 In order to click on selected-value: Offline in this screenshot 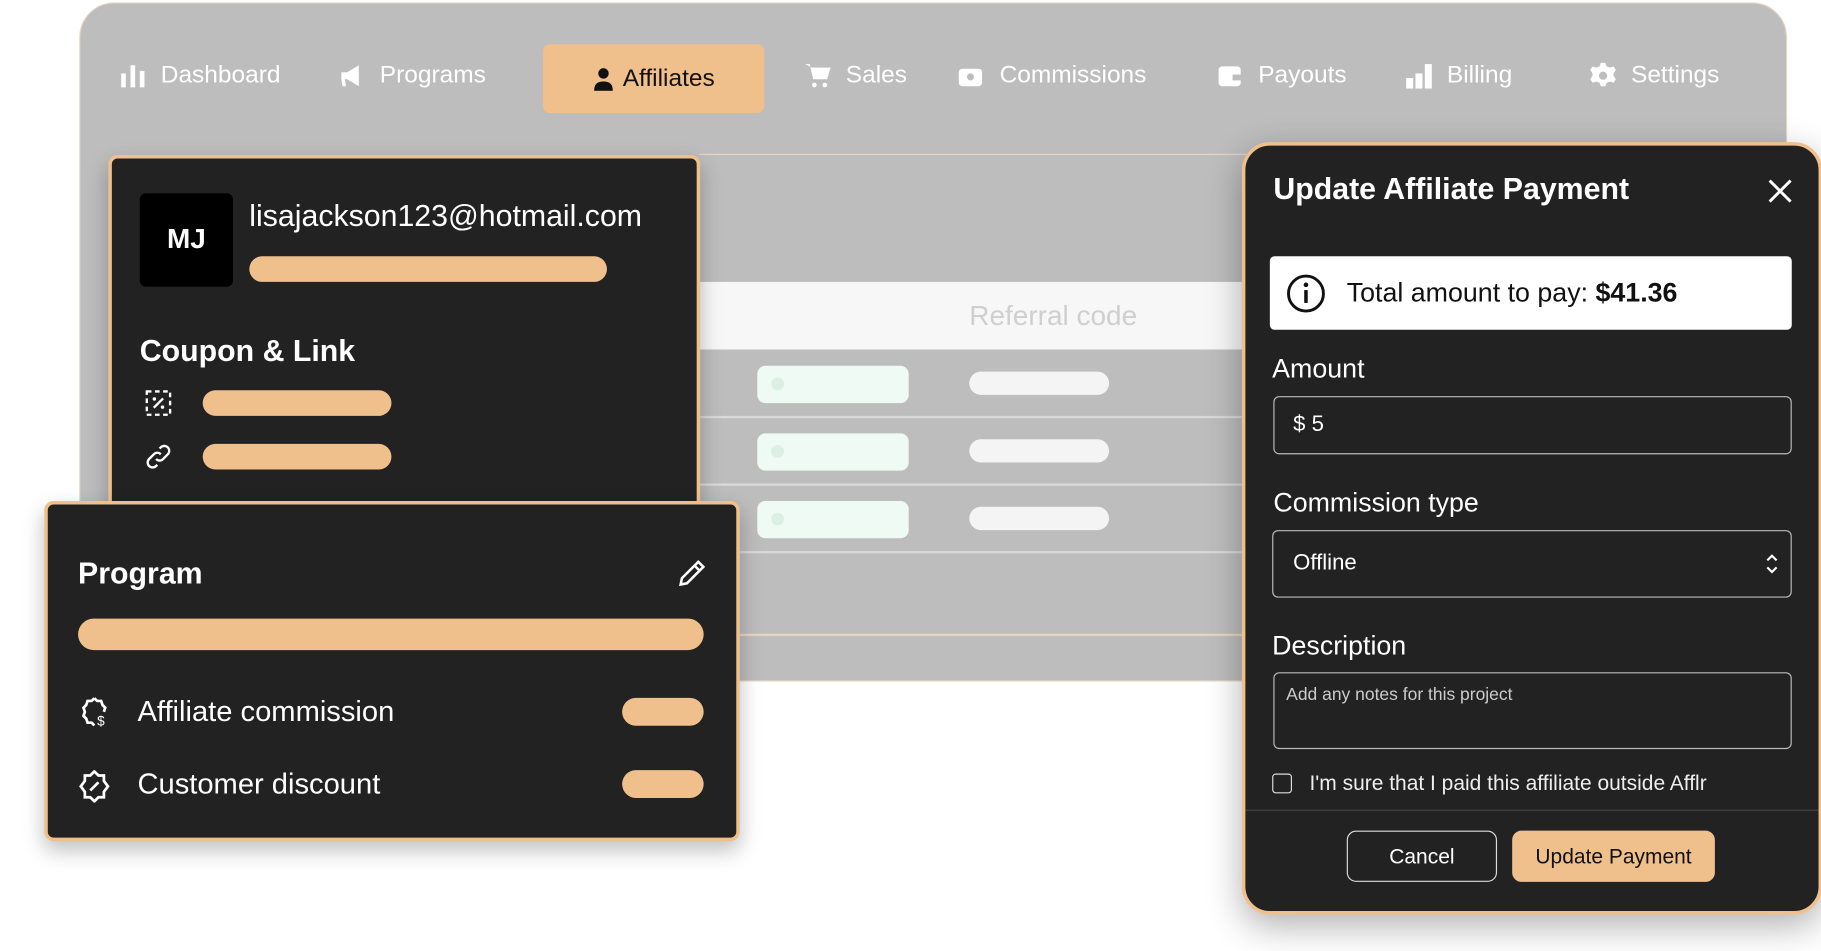, I will do `click(1325, 563)`.